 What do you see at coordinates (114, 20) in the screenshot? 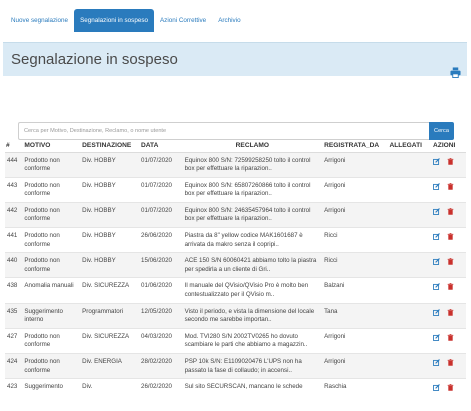
I see `tab-segnalazioni-in-sospeso: Segnalazioni in sospeso` at bounding box center [114, 20].